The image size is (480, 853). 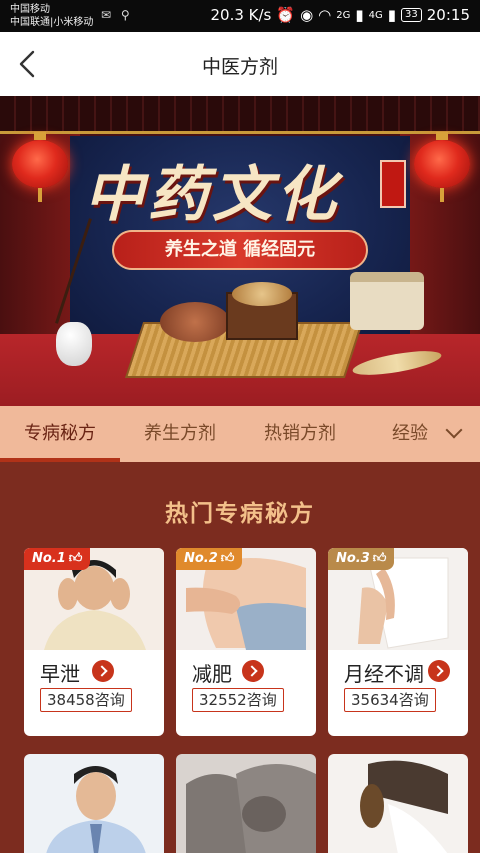 What do you see at coordinates (262, 294) in the screenshot?
I see `herb-pile-image` at bounding box center [262, 294].